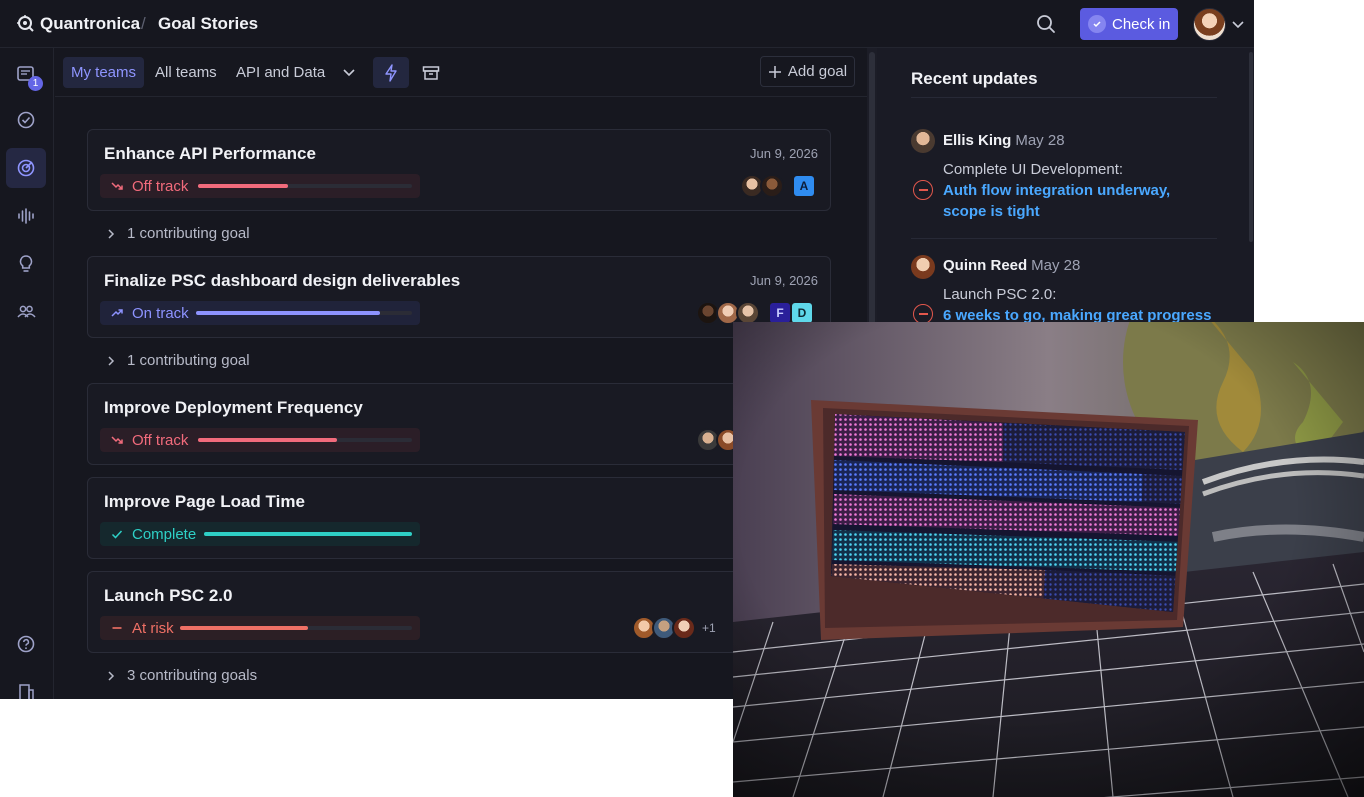 The width and height of the screenshot is (1364, 797). I want to click on goal-title: Improve Deployment Frequency, so click(233, 408).